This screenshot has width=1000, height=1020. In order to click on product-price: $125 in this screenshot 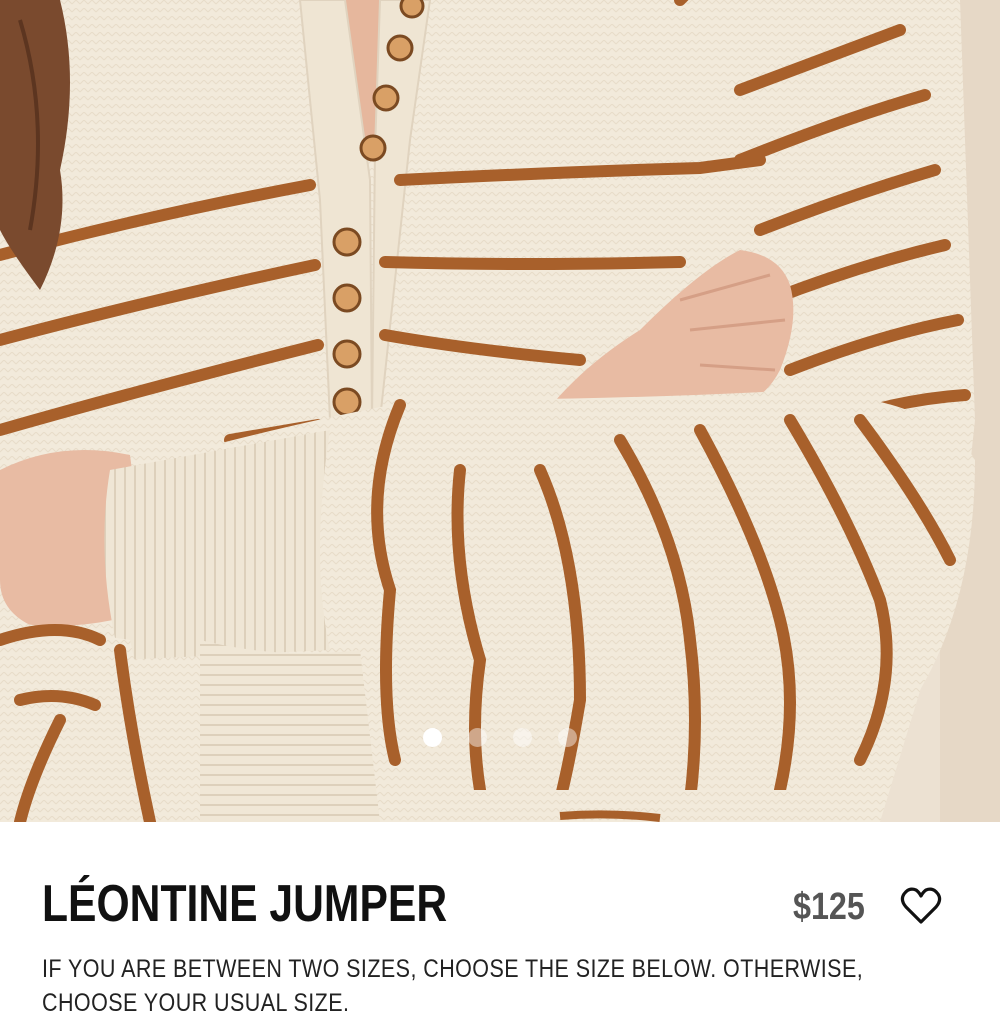, I will do `click(829, 907)`.